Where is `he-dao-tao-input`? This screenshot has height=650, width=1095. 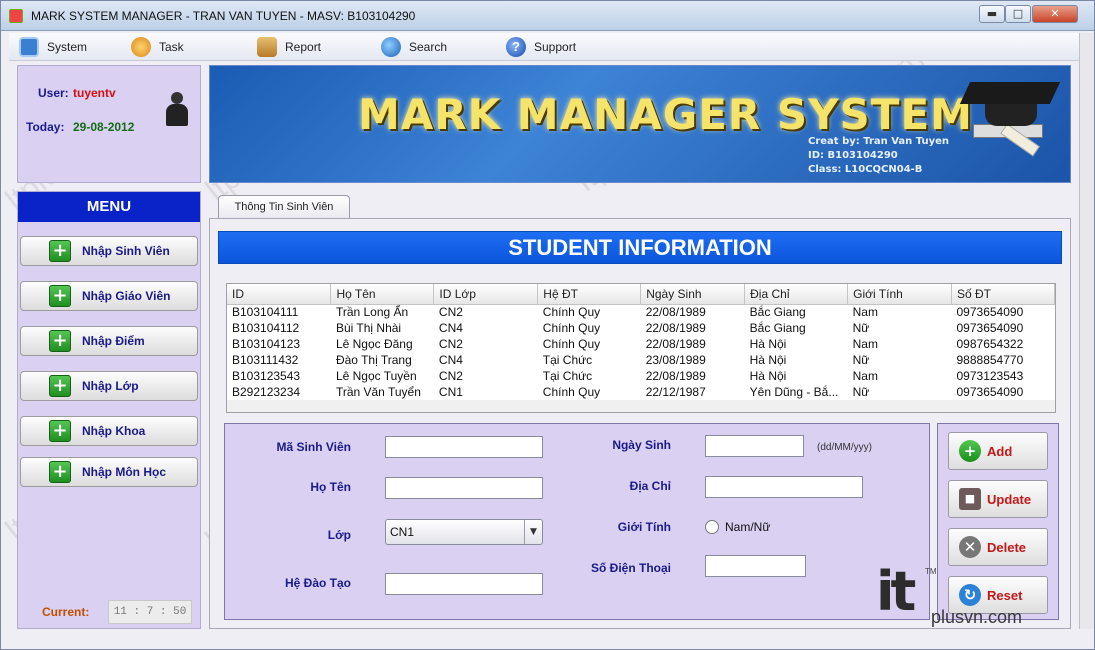
he-dao-tao-input is located at coordinates (464, 584).